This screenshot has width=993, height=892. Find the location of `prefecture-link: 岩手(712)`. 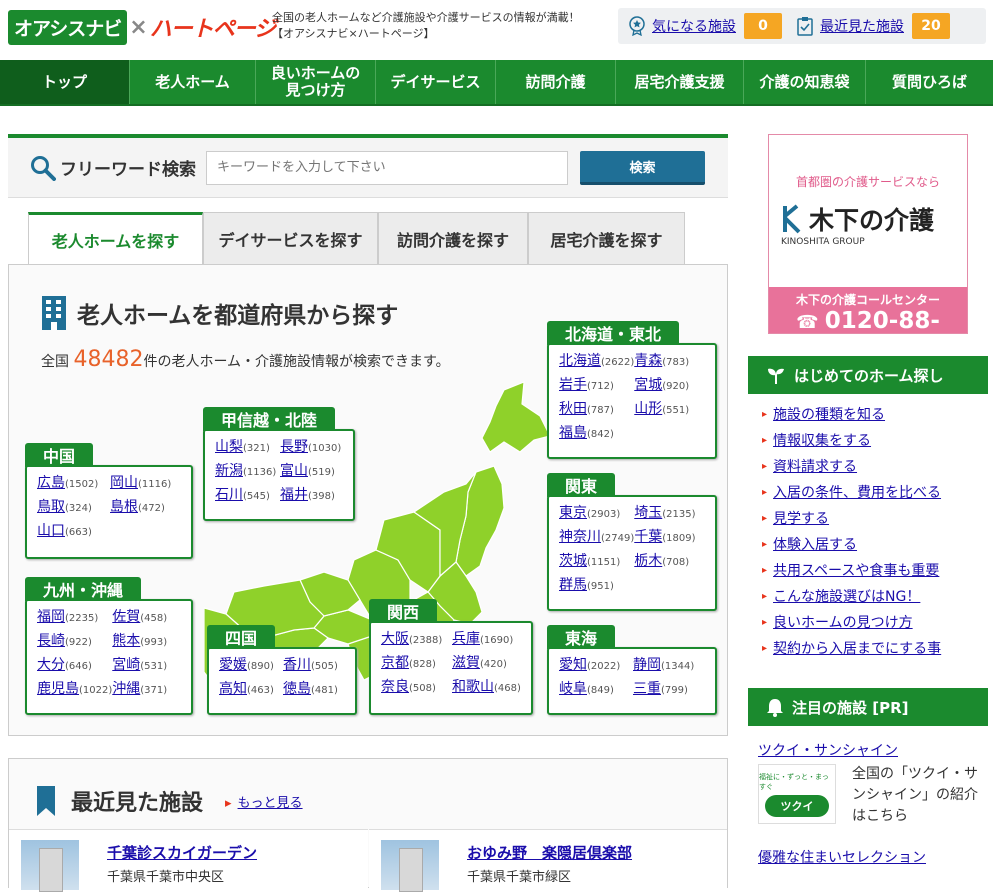

prefecture-link: 岩手(712) is located at coordinates (596, 386).